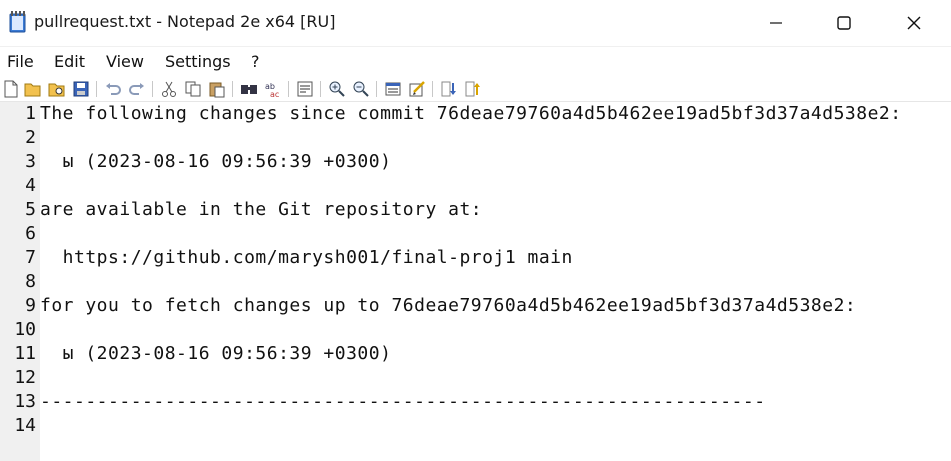  Describe the element at coordinates (30, 209) in the screenshot. I see `line-number: 5` at that location.